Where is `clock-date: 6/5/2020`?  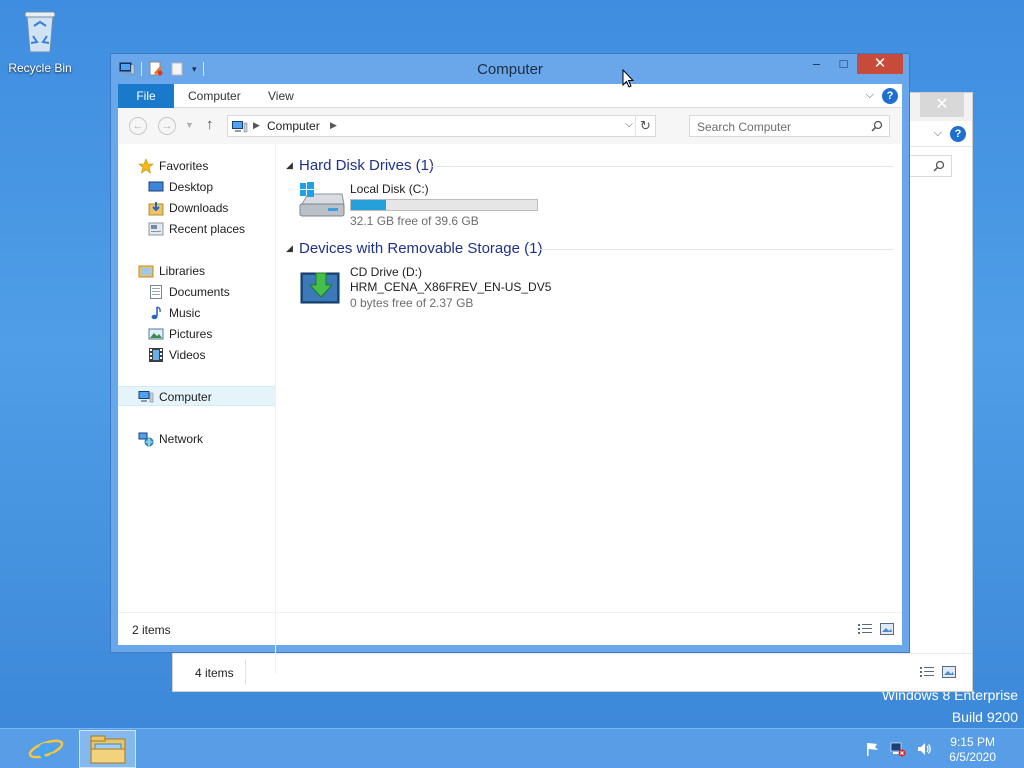 clock-date: 6/5/2020 is located at coordinates (972, 757).